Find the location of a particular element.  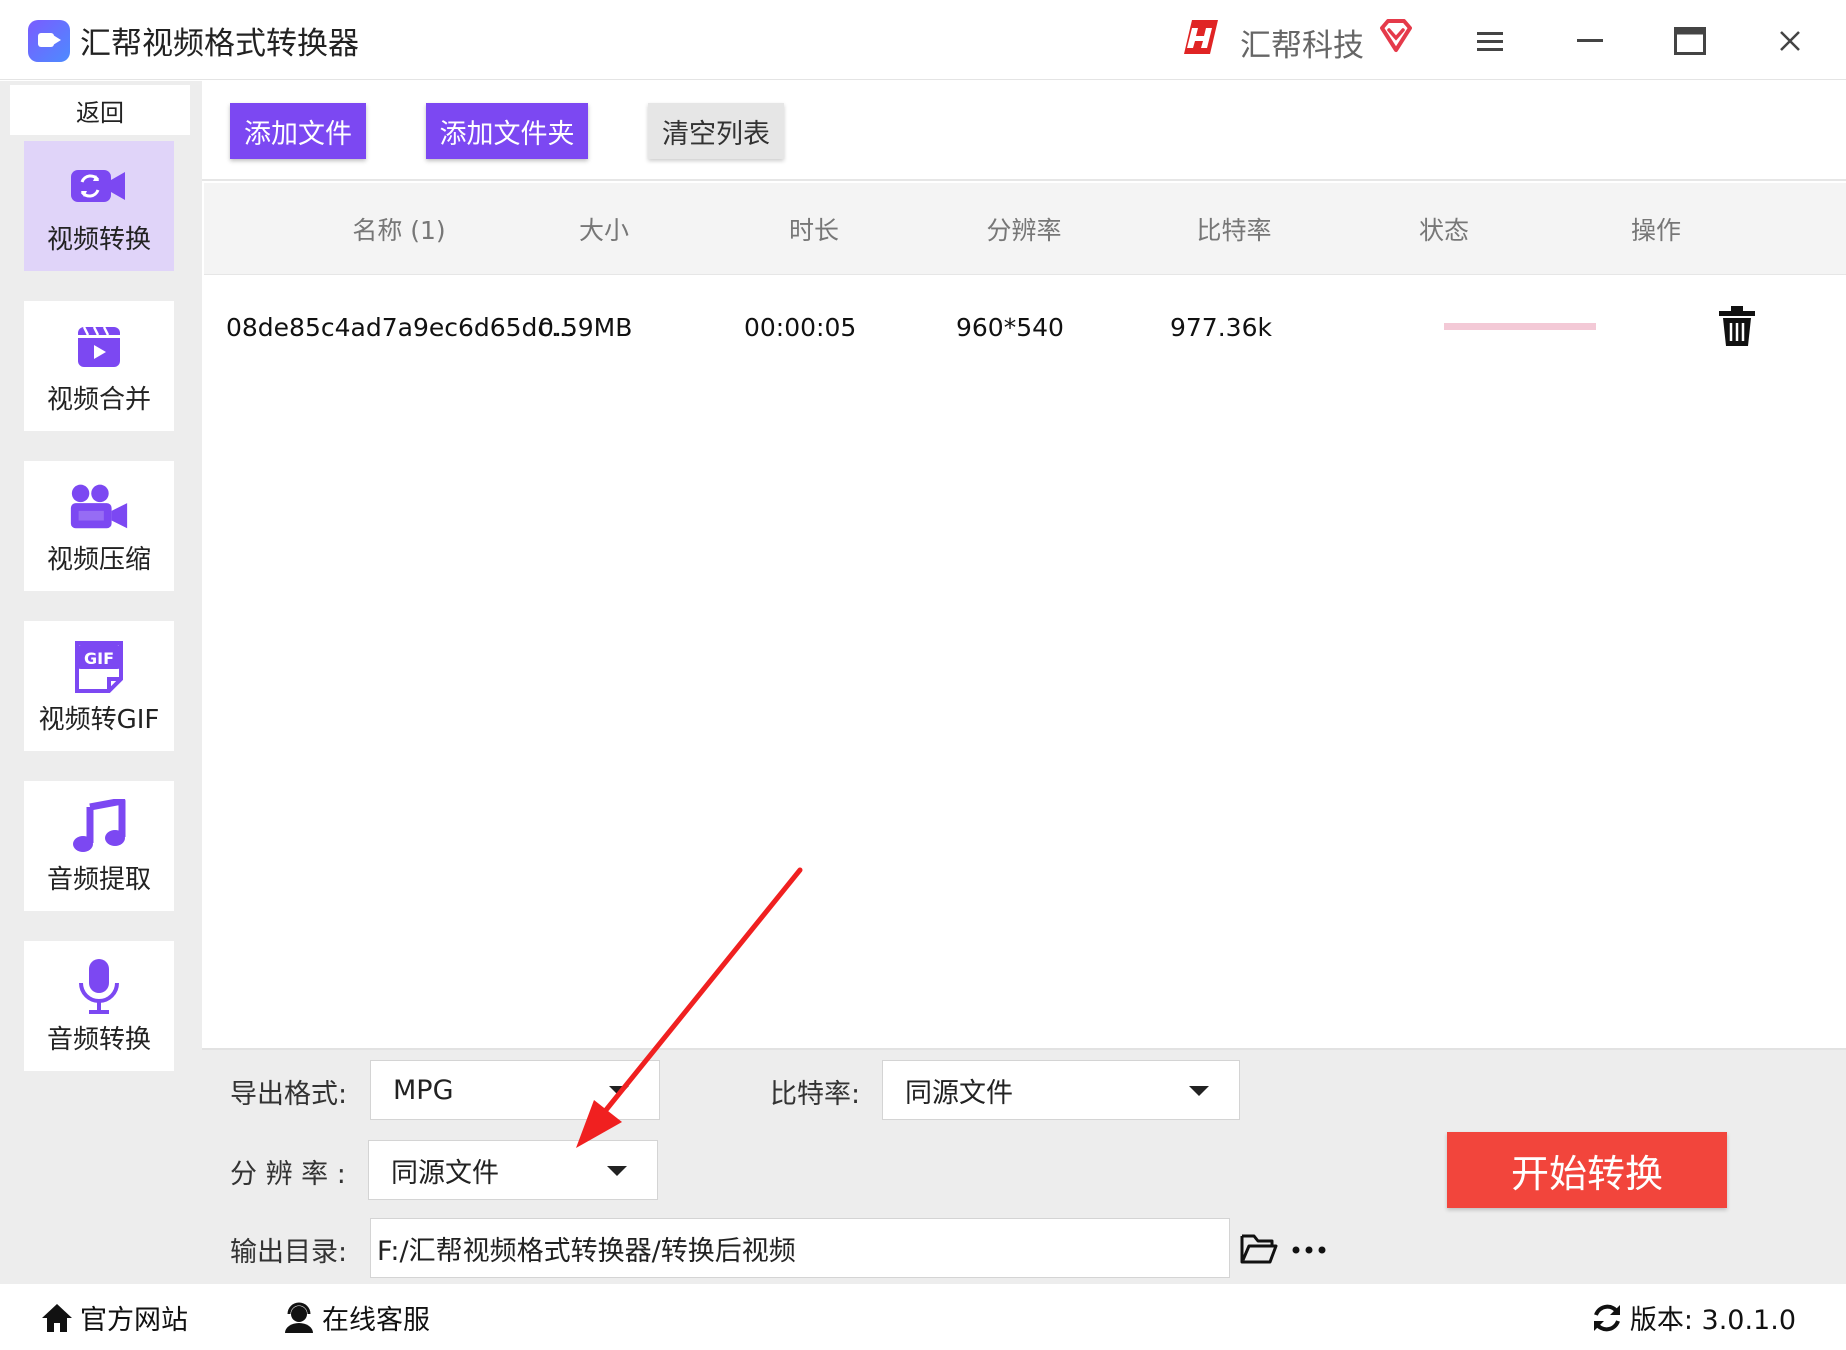

sidebar-item-video-gif: GIF 视频转GIF is located at coordinates (99, 686).